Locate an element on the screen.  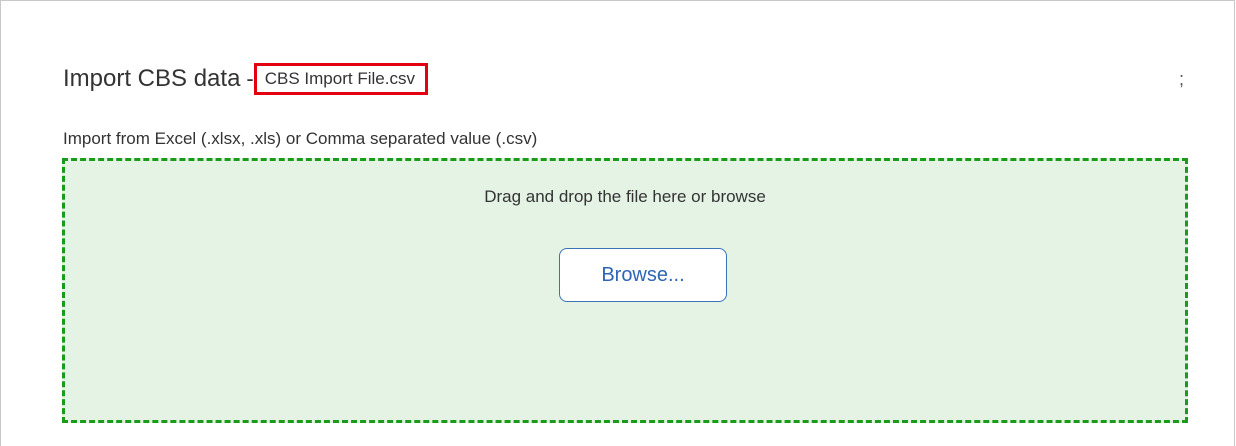
drop-hint-text: Drag and drop the file here or browse is located at coordinates (625, 196).